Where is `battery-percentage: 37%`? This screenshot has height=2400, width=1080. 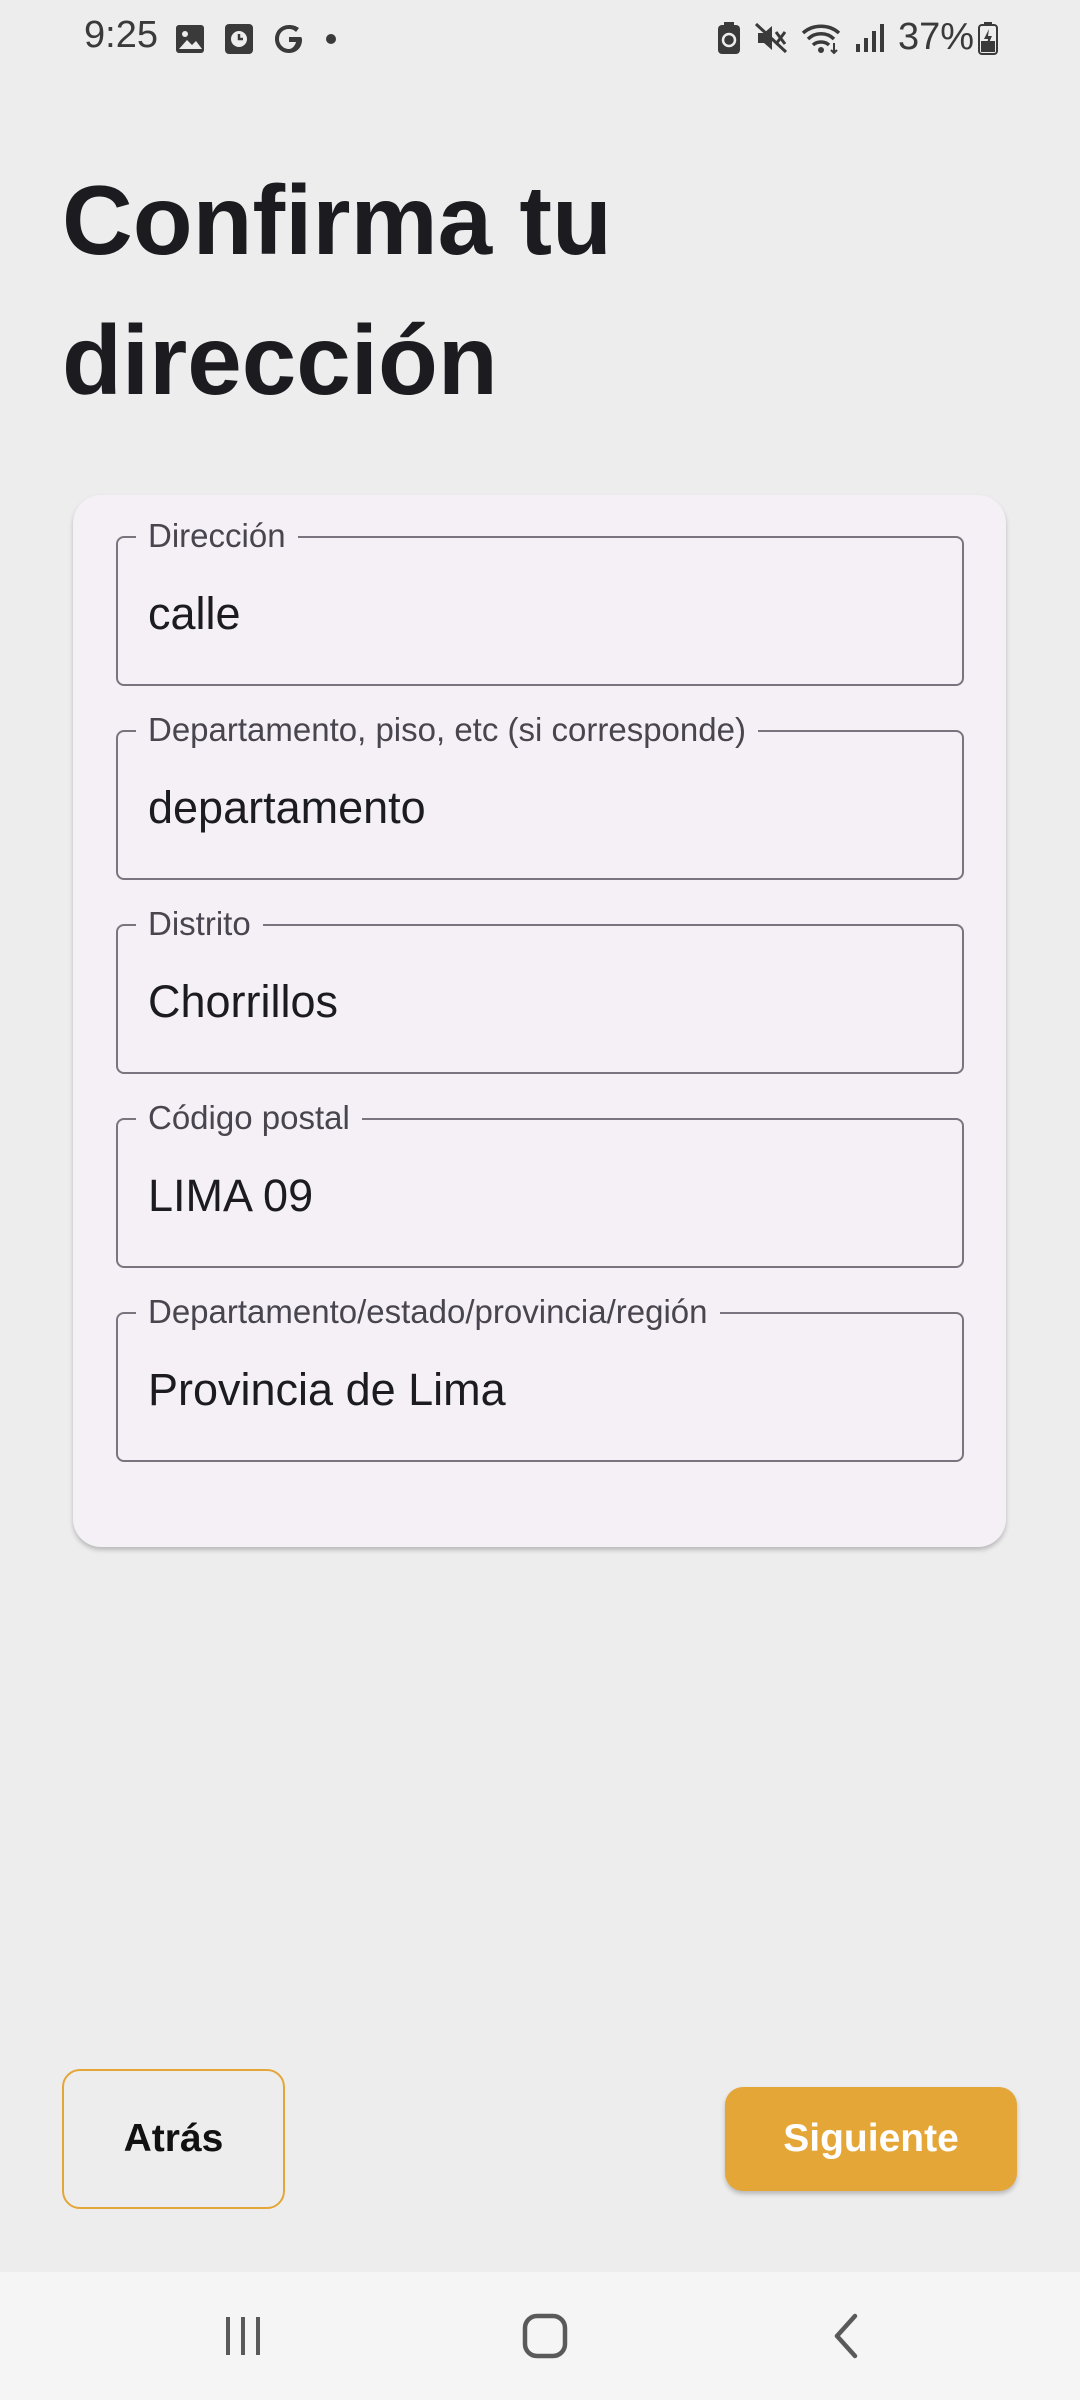
battery-percentage: 37% is located at coordinates (935, 37).